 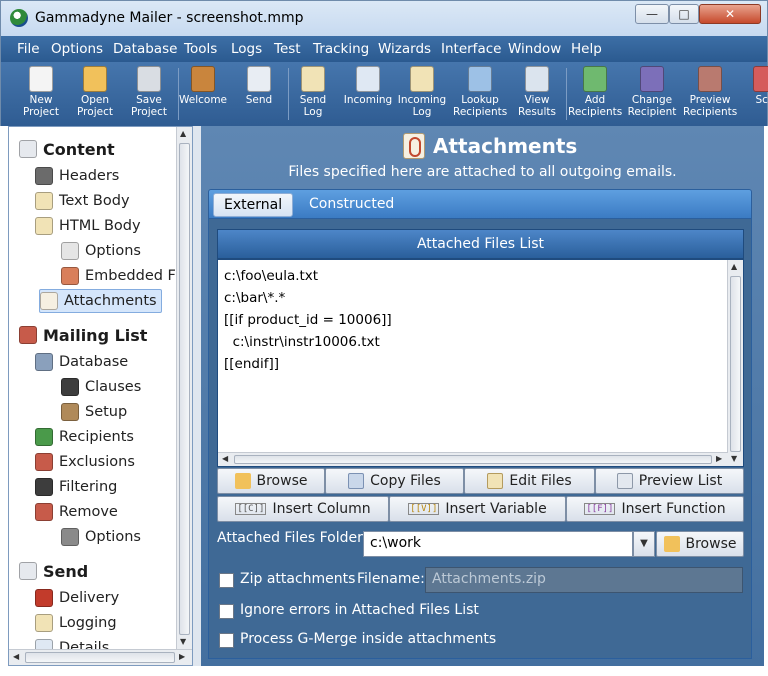 I want to click on insert-column-button: [[C]] Insert Column, so click(x=303, y=509).